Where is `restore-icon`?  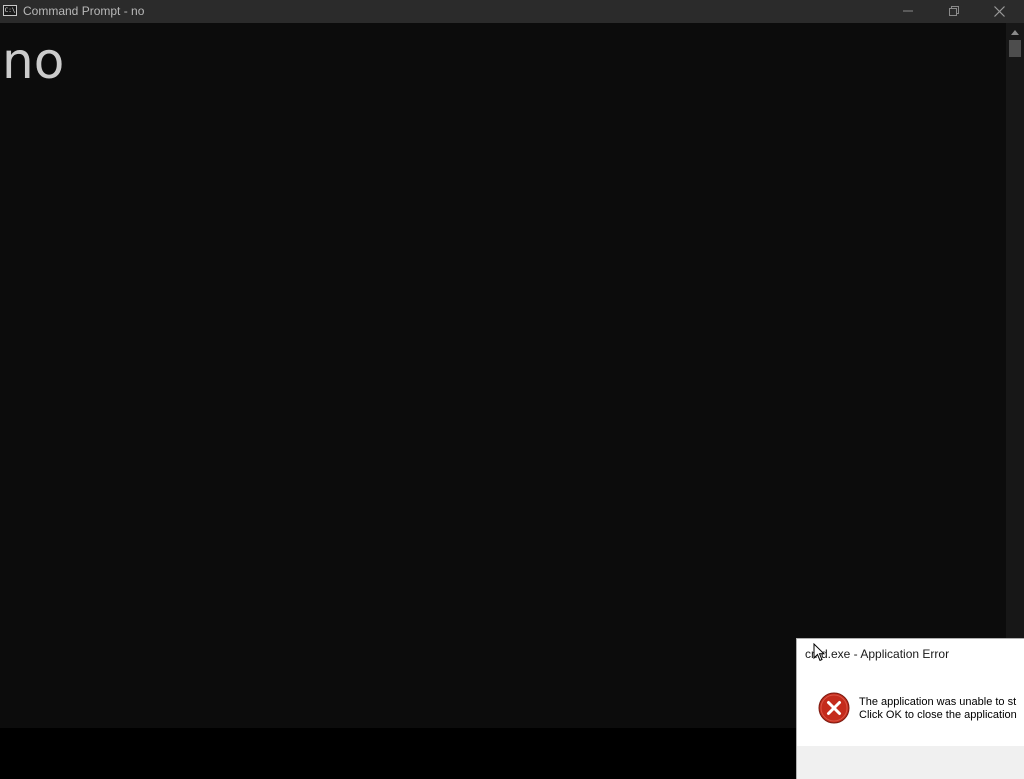 restore-icon is located at coordinates (954, 11).